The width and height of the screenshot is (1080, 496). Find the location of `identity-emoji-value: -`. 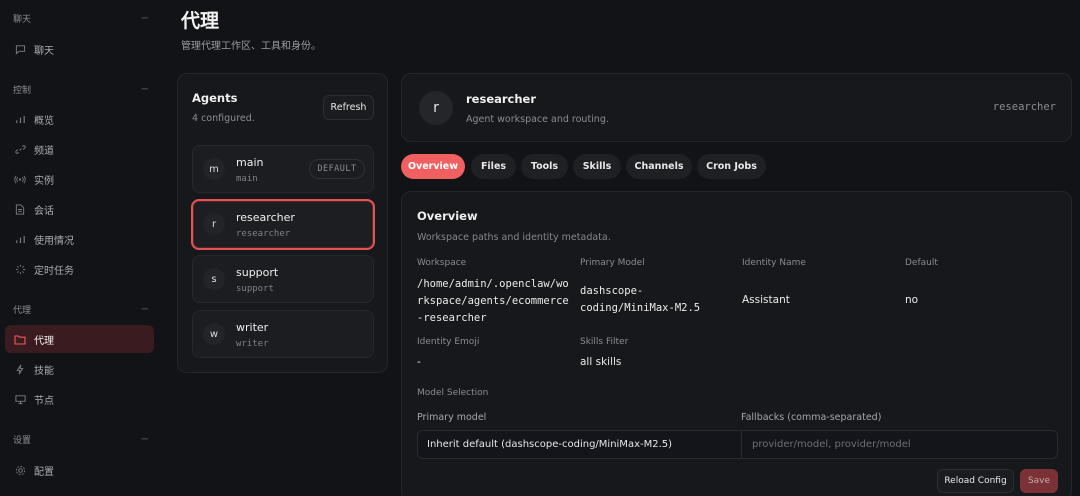

identity-emoji-value: - is located at coordinates (419, 362).